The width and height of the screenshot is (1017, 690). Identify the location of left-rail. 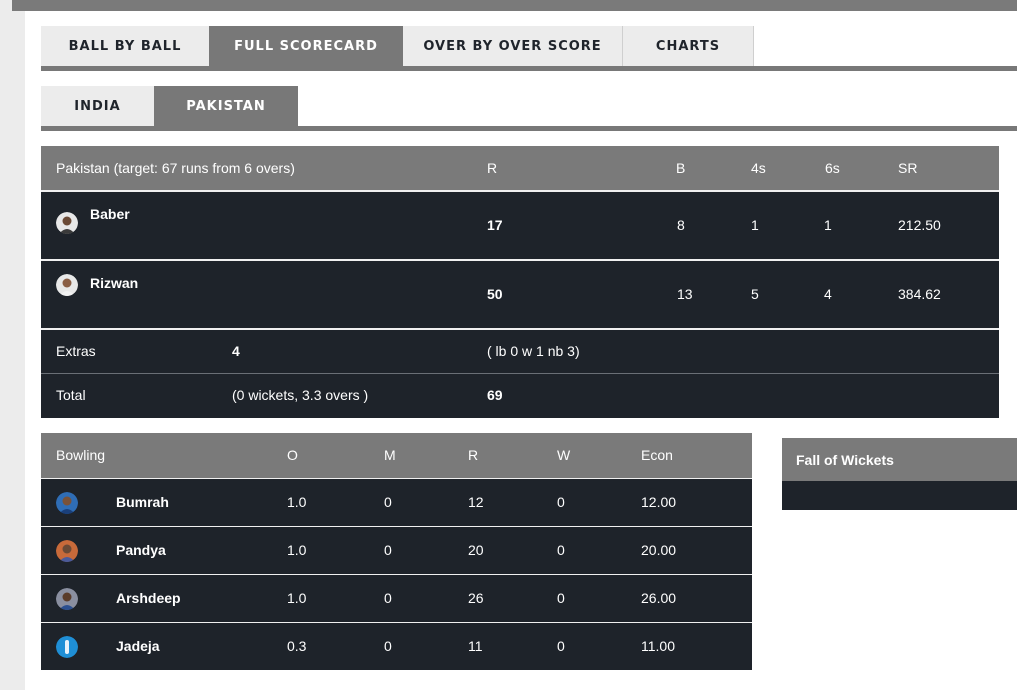
(12, 345).